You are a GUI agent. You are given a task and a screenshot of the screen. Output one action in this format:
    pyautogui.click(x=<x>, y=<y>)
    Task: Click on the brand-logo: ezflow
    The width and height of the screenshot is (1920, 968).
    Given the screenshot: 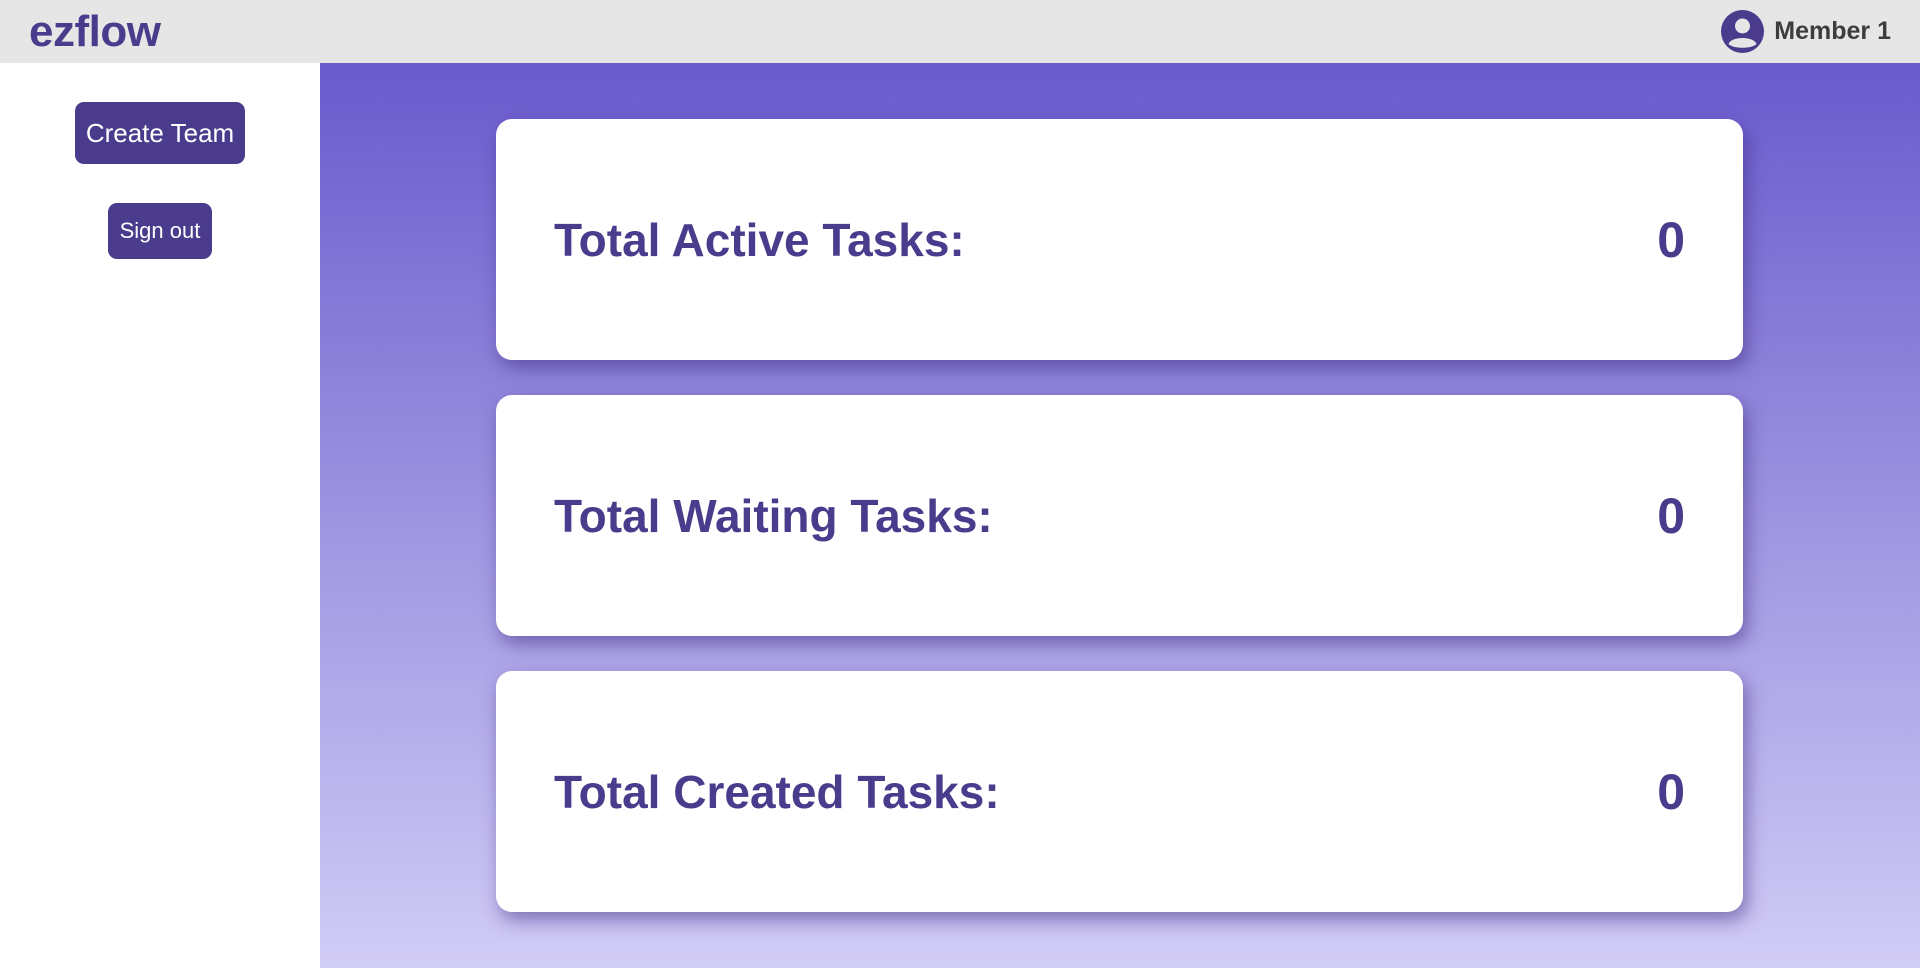 What is the action you would take?
    pyautogui.click(x=95, y=31)
    